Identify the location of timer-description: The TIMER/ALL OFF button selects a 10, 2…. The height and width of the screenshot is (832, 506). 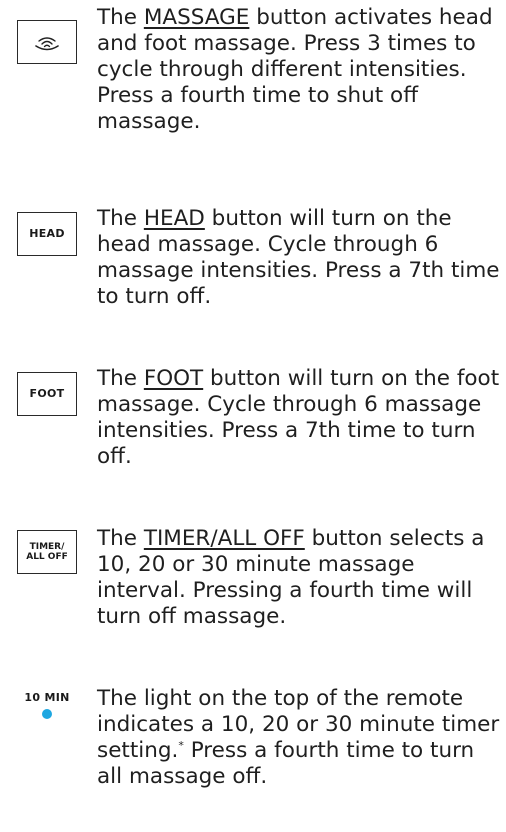
(299, 578).